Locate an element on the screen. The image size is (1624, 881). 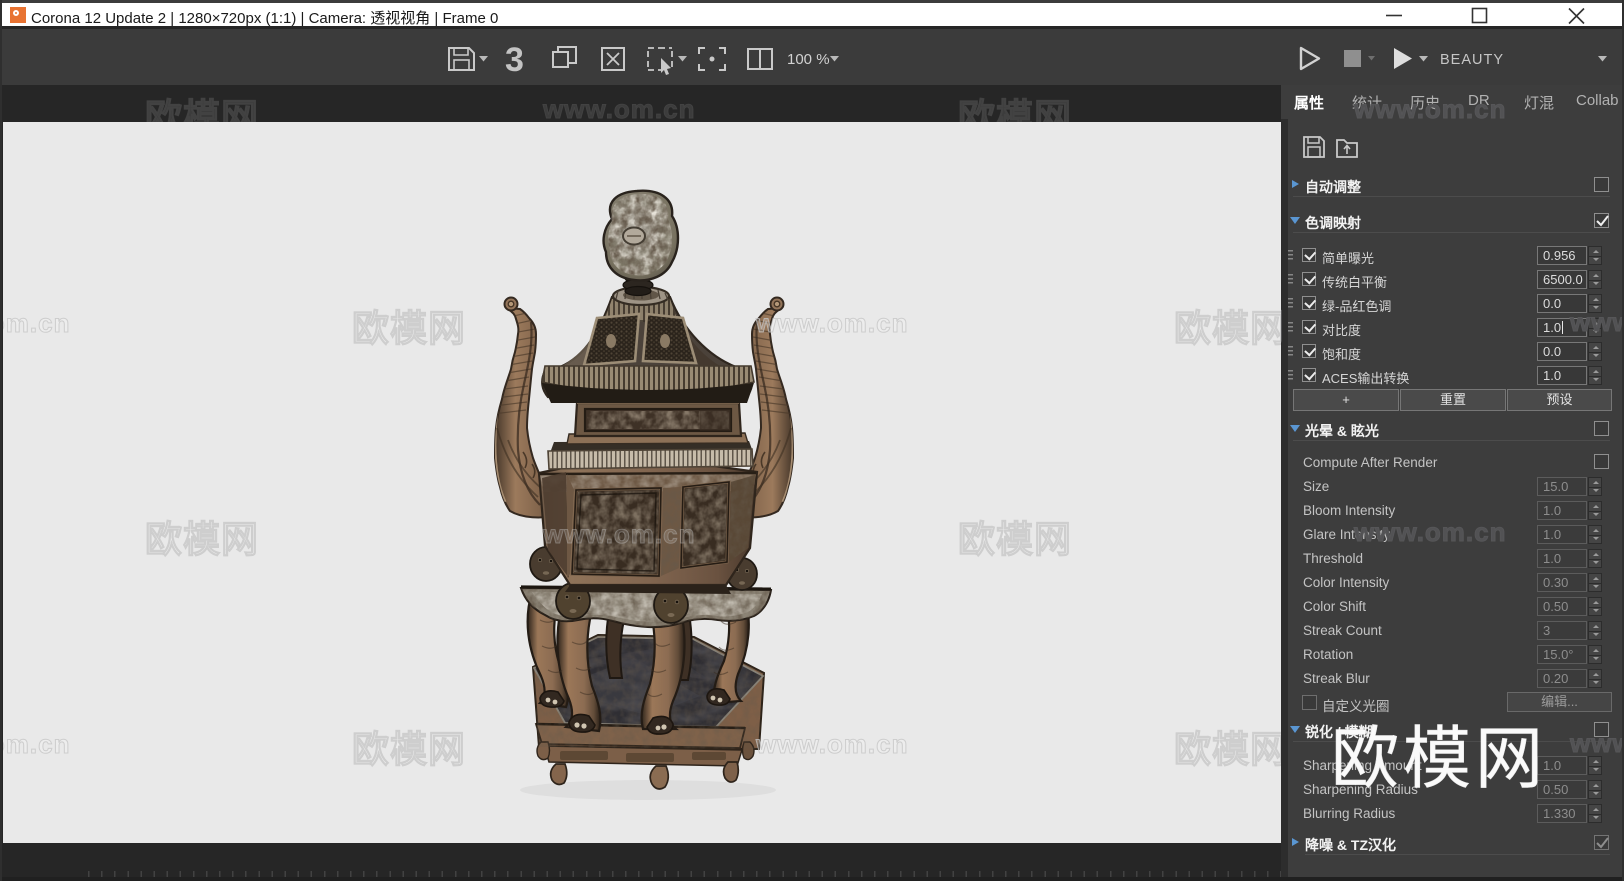
svg-text: BEAUTY is located at coordinates (1472, 60).